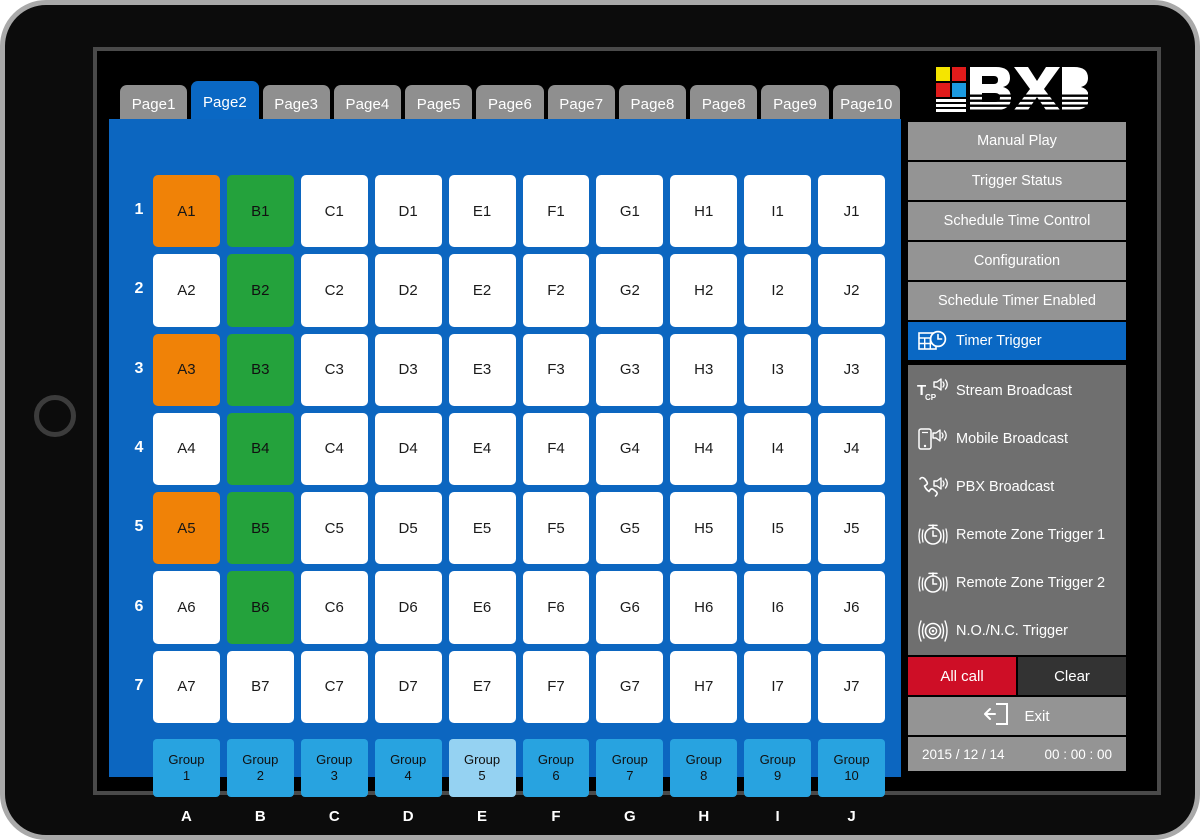 The image size is (1200, 840). What do you see at coordinates (1017, 583) in the screenshot?
I see `menu-item-remote-zone-trigger-2: Remote Zone Trigger 2` at bounding box center [1017, 583].